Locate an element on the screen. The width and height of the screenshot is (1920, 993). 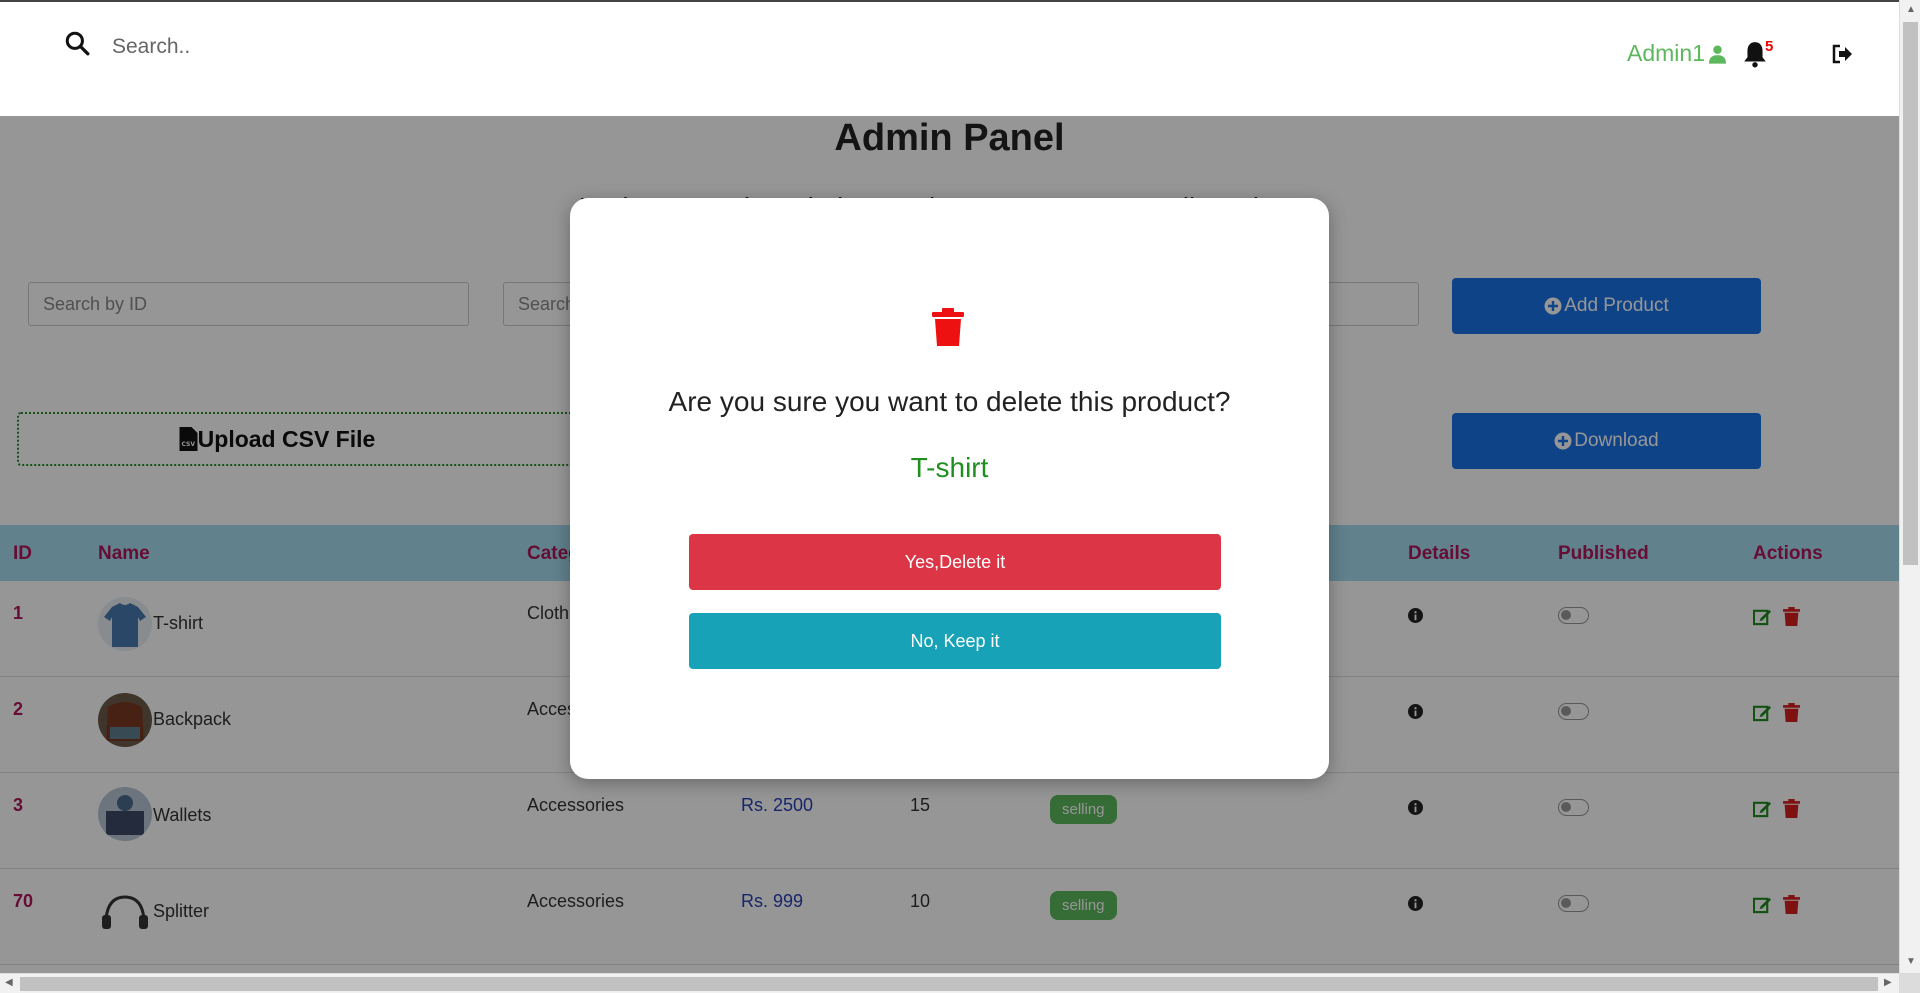
user-icon is located at coordinates (1717, 54).